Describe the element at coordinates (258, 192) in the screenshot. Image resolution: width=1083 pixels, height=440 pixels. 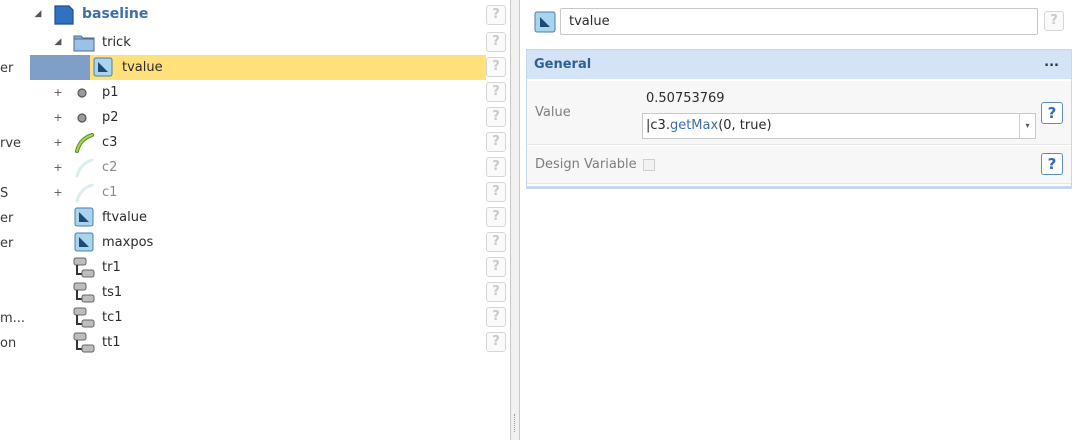
I see `tree-row-c1: + c1` at that location.